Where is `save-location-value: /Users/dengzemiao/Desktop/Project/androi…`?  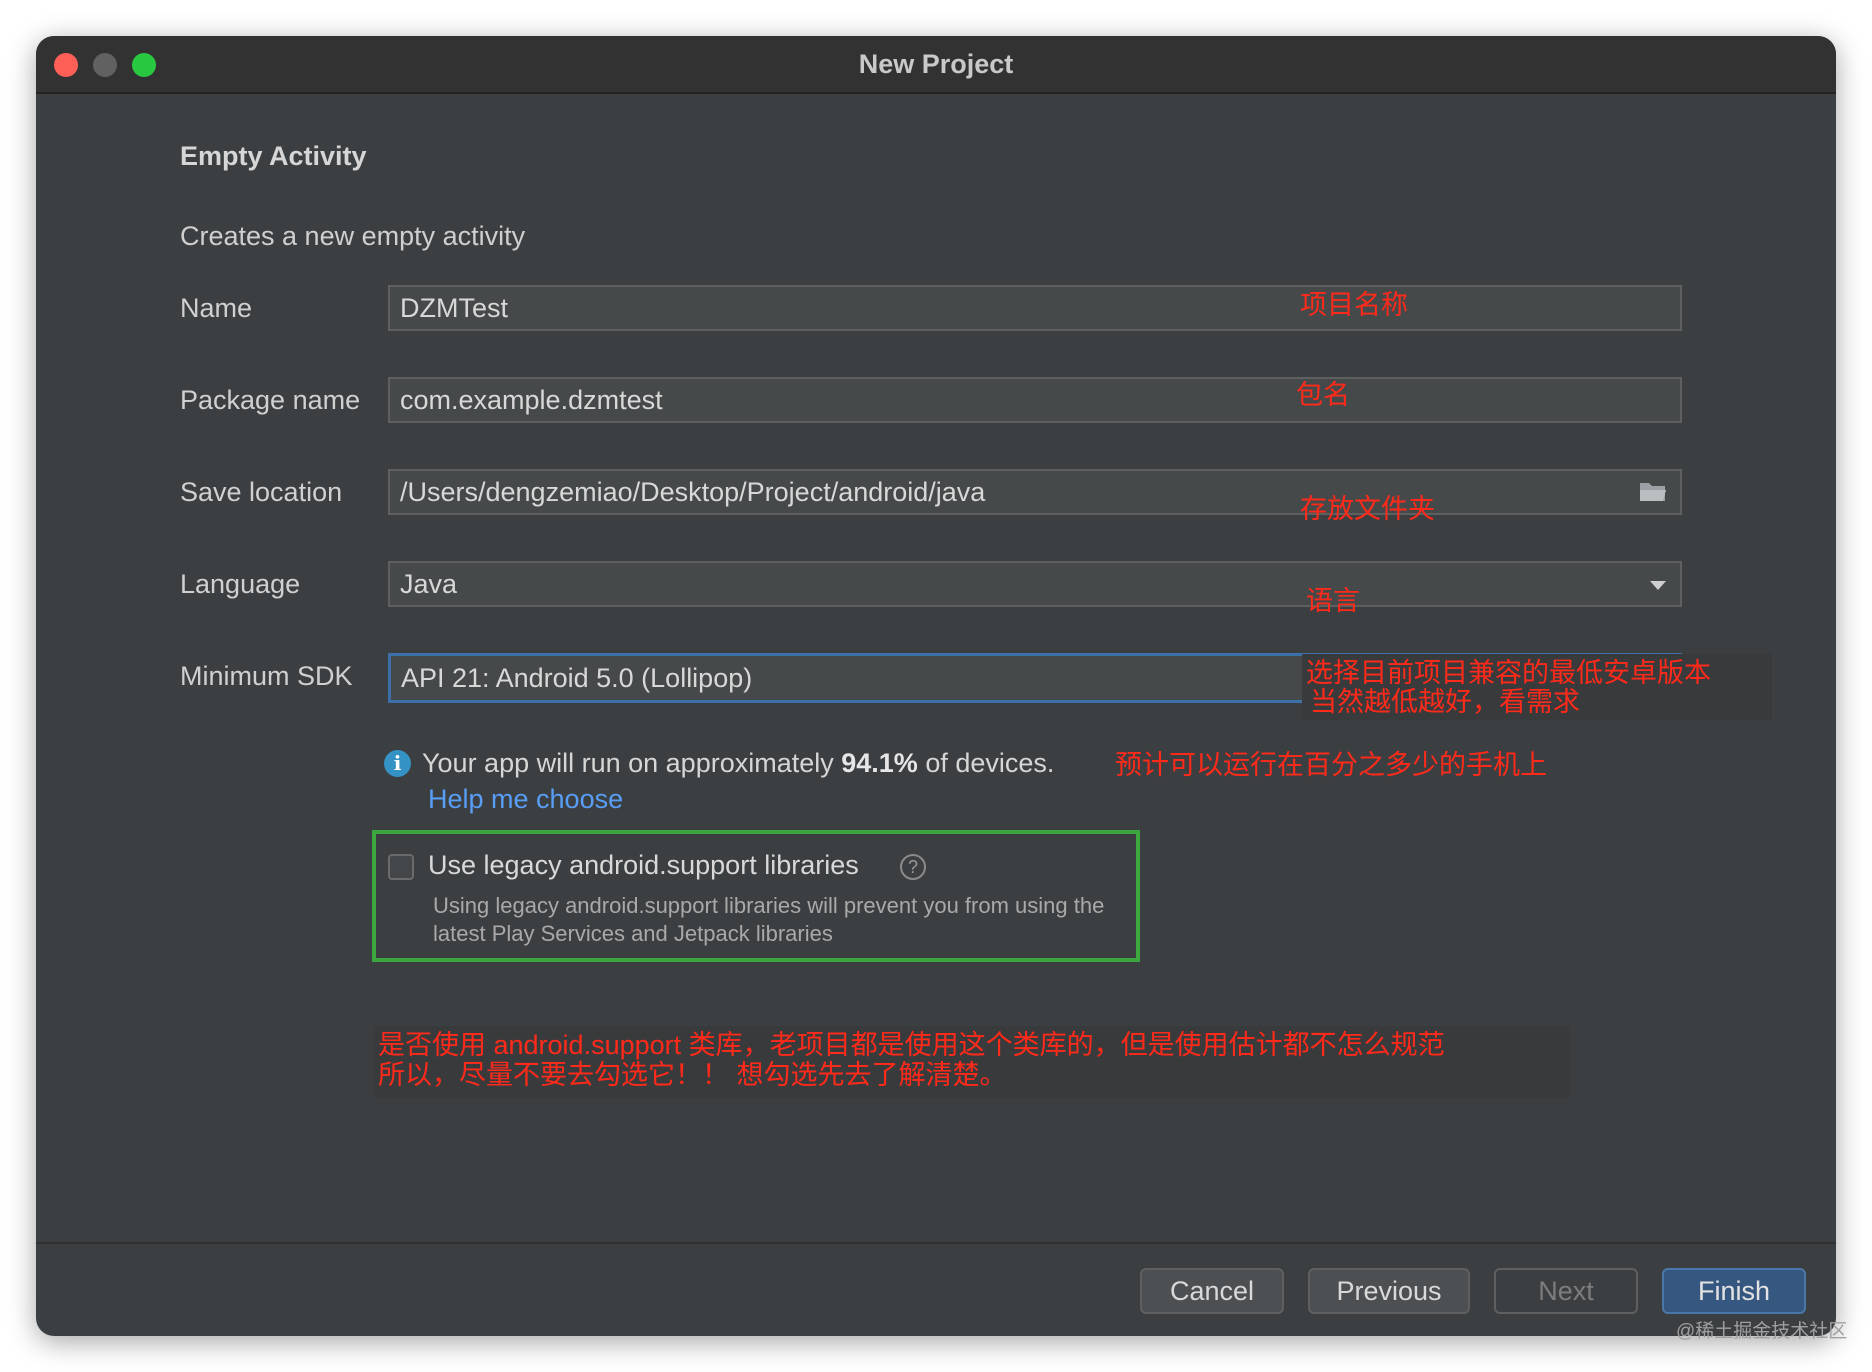 save-location-value: /Users/dengzemiao/Desktop/Project/androi… is located at coordinates (693, 492).